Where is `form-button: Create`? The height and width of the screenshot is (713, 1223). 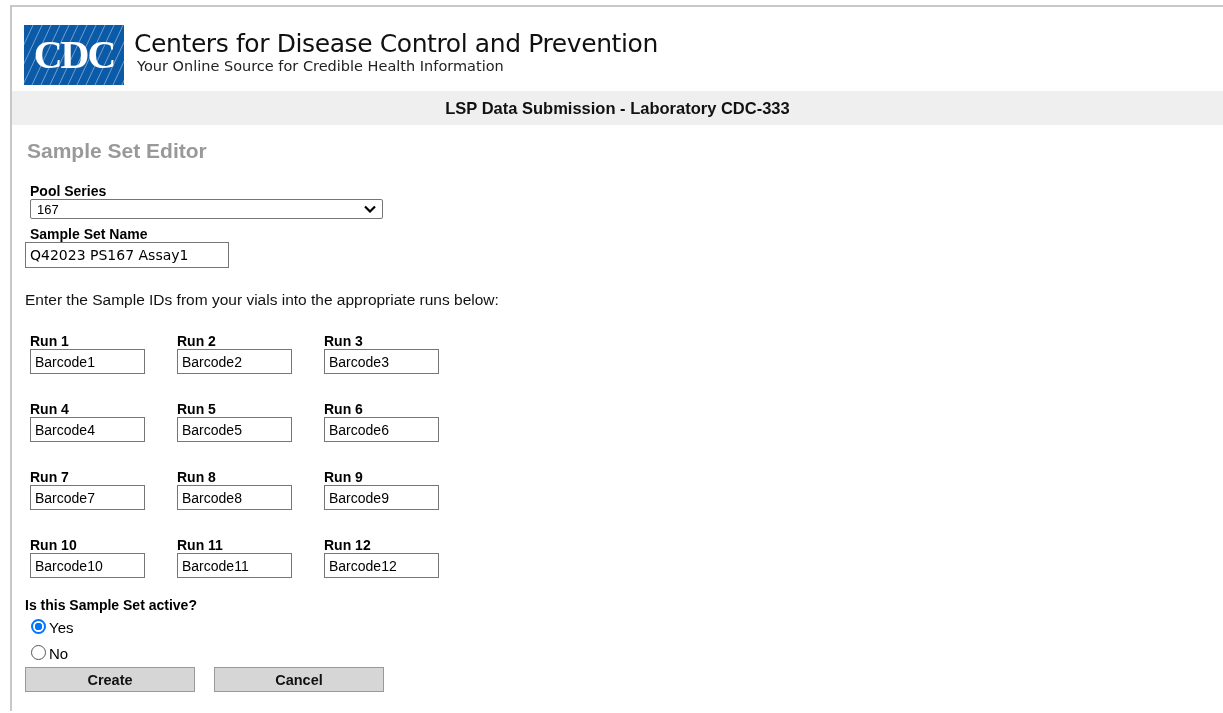
form-button: Create is located at coordinates (110, 679).